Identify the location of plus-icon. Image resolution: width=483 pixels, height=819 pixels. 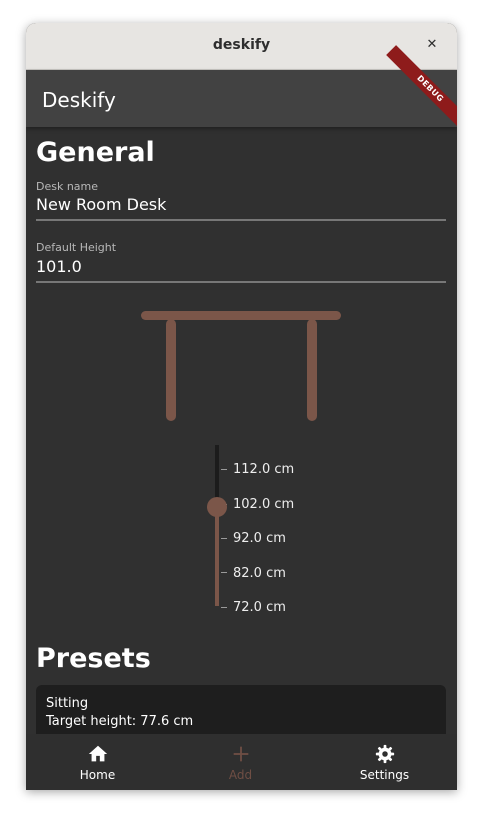
(240, 754).